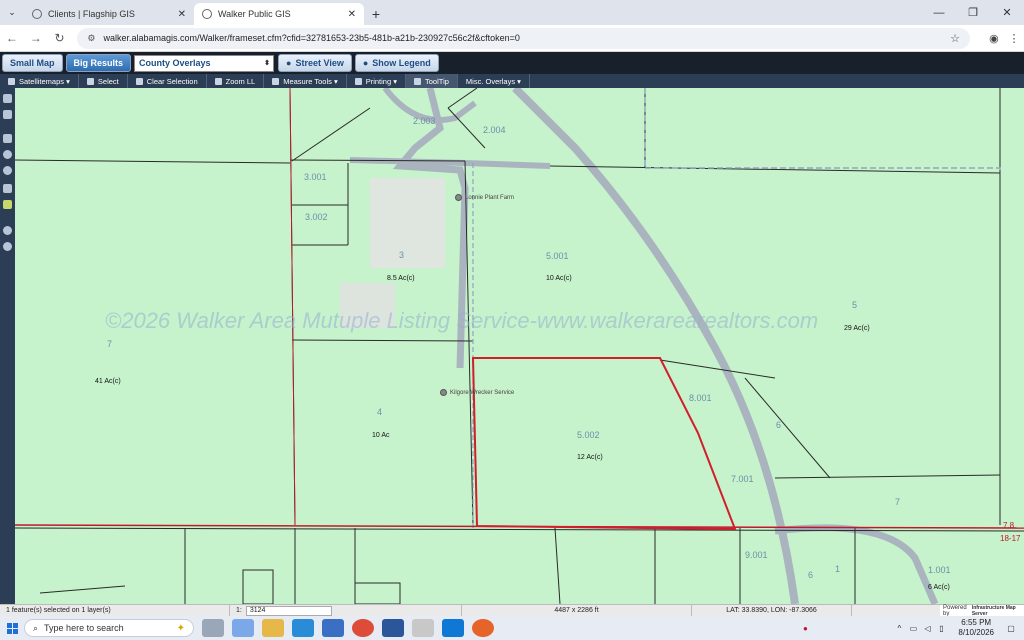 Image resolution: width=1024 pixels, height=640 pixels. What do you see at coordinates (7, 230) in the screenshot?
I see `identify-icon` at bounding box center [7, 230].